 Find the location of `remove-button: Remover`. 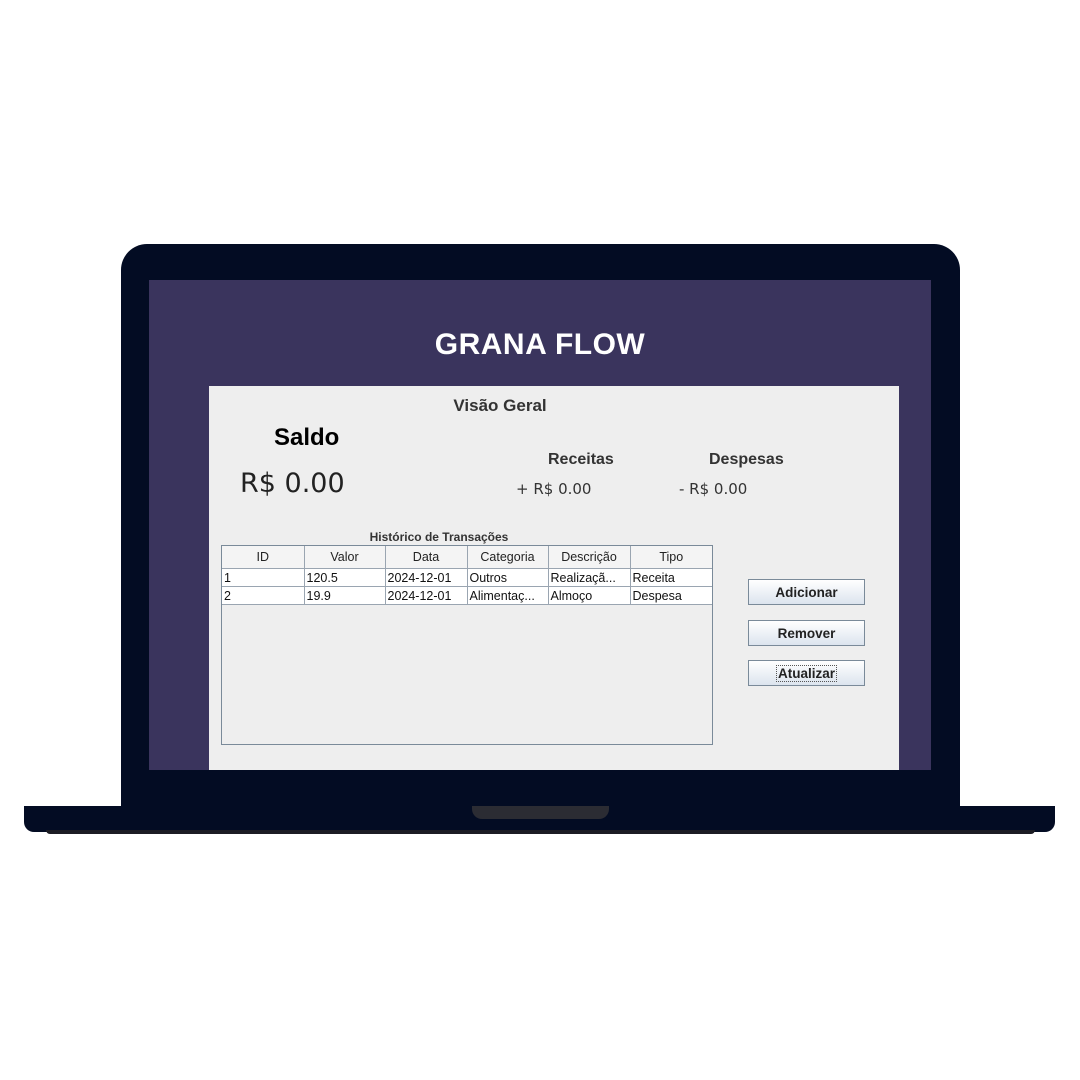

remove-button: Remover is located at coordinates (806, 633).